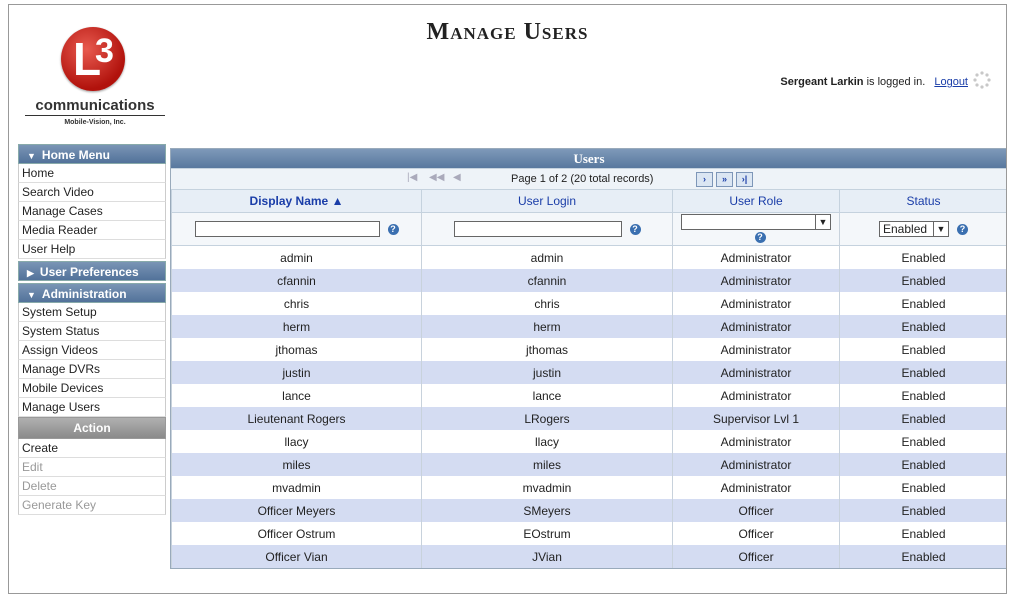  Describe the element at coordinates (588, 510) in the screenshot. I see `table-row: Officer Meyers SMeyers Officer Enabled` at that location.